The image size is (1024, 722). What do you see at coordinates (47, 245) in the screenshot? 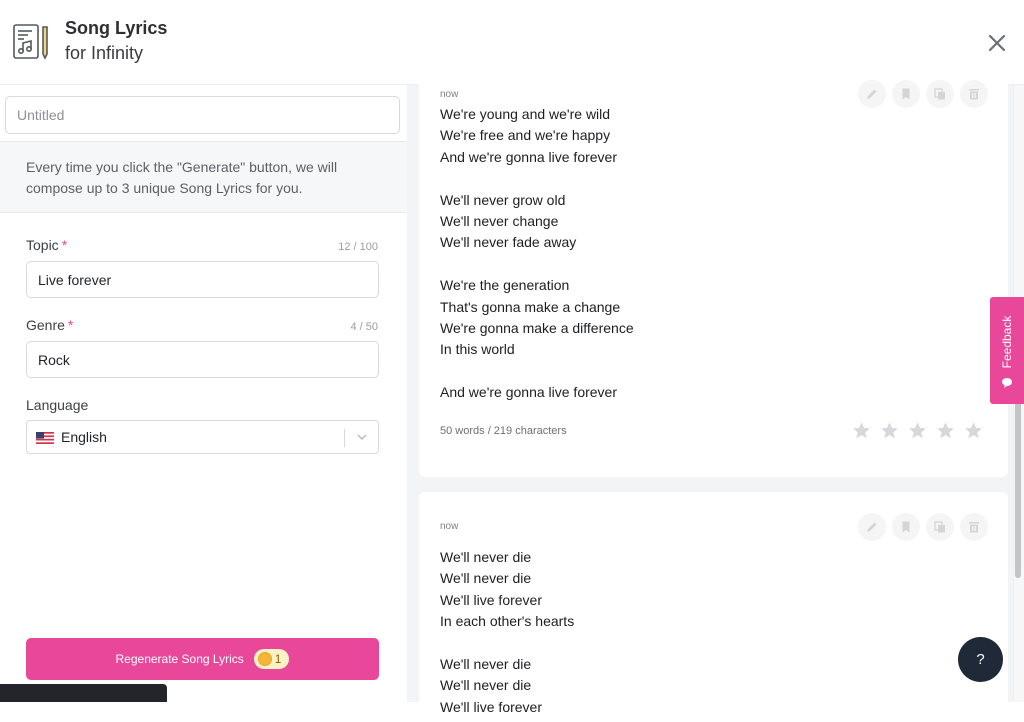
I see `topic-label: Topic *` at bounding box center [47, 245].